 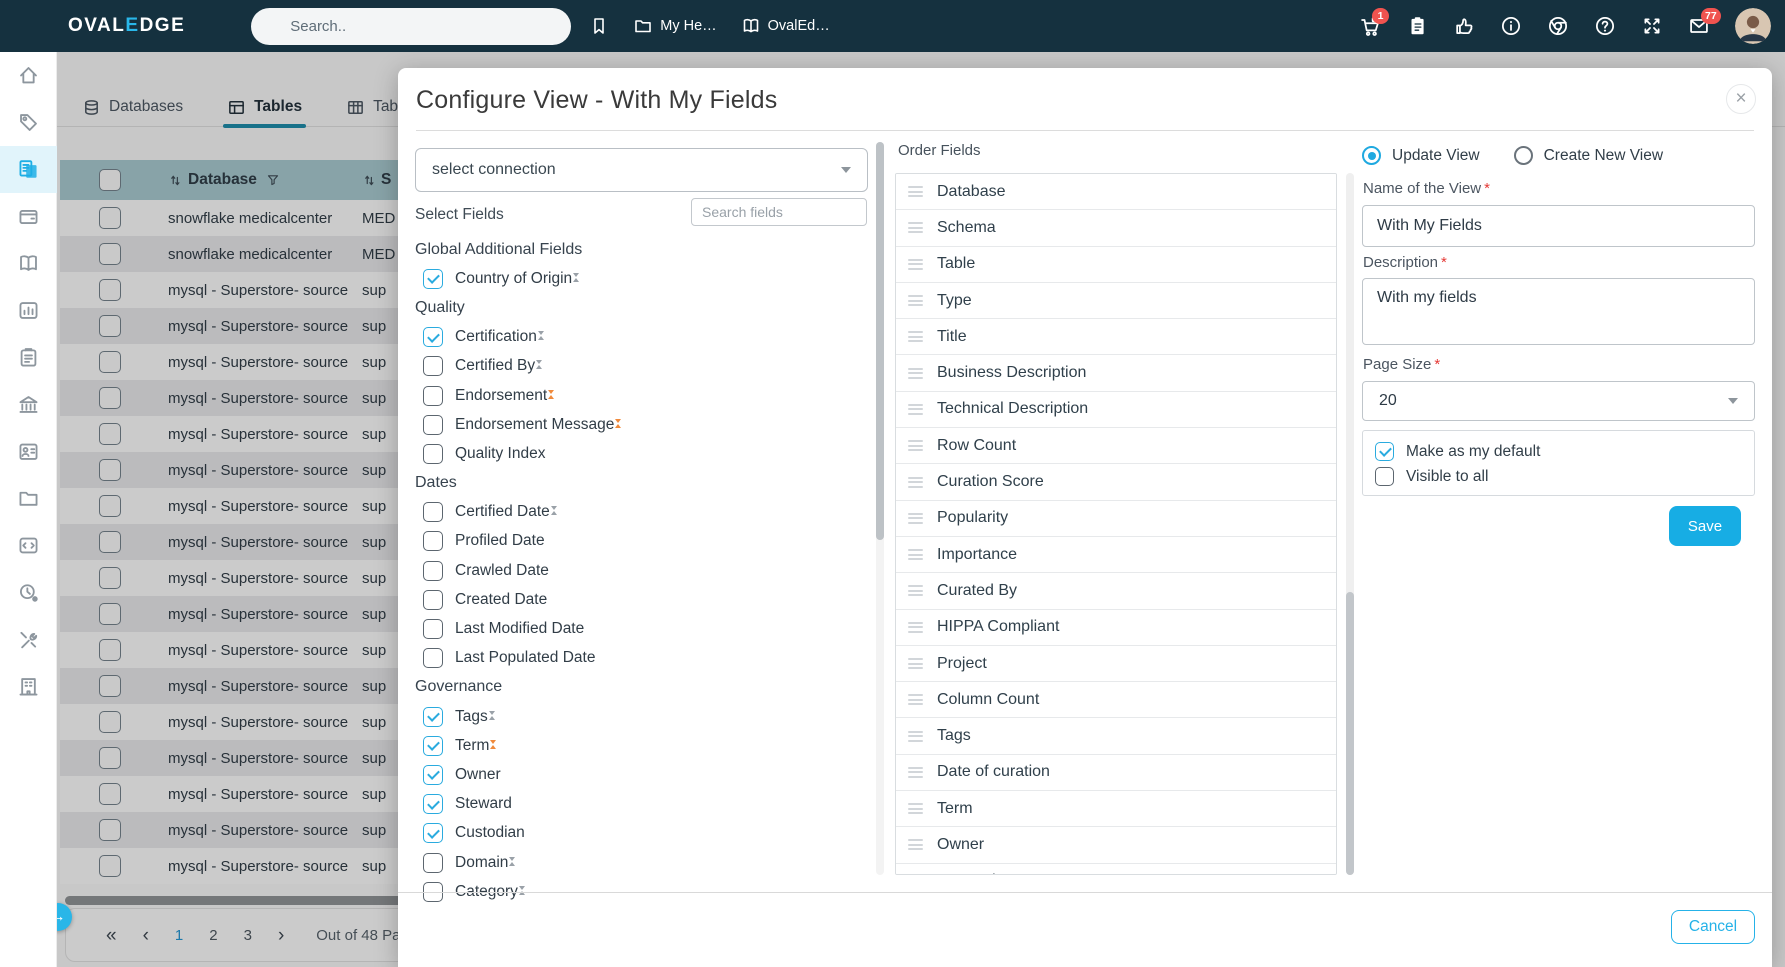 What do you see at coordinates (1588, 155) in the screenshot?
I see `radio-create-new-view: Create New View` at bounding box center [1588, 155].